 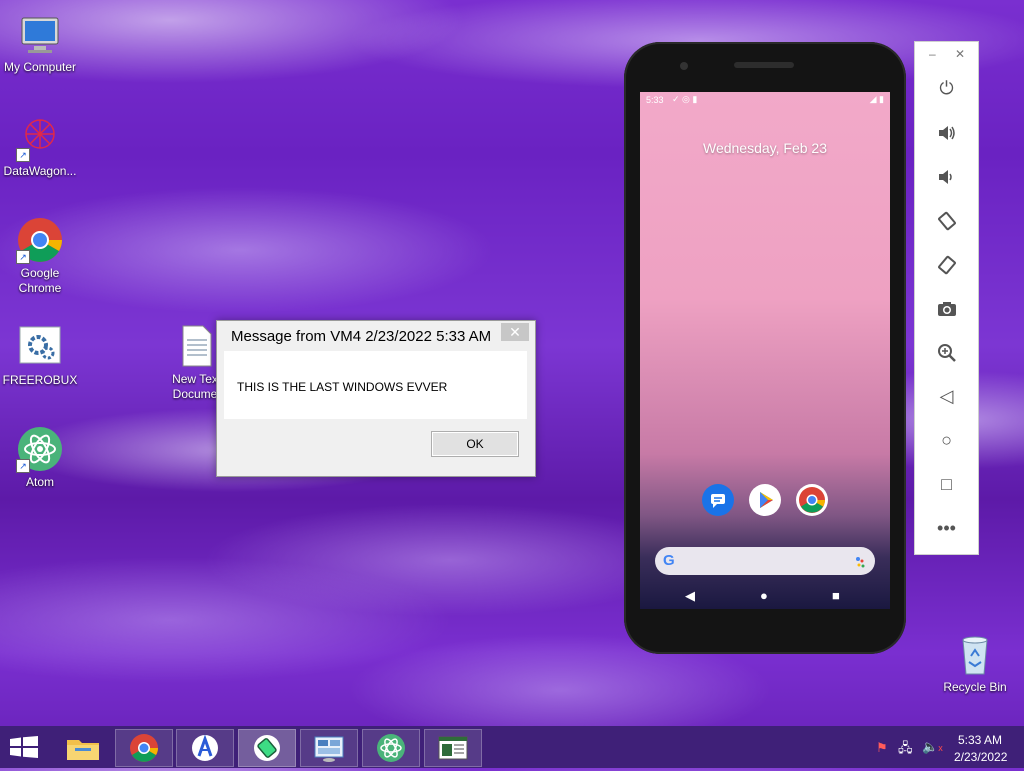 What do you see at coordinates (946, 220) in the screenshot?
I see `rotate-left-icon` at bounding box center [946, 220].